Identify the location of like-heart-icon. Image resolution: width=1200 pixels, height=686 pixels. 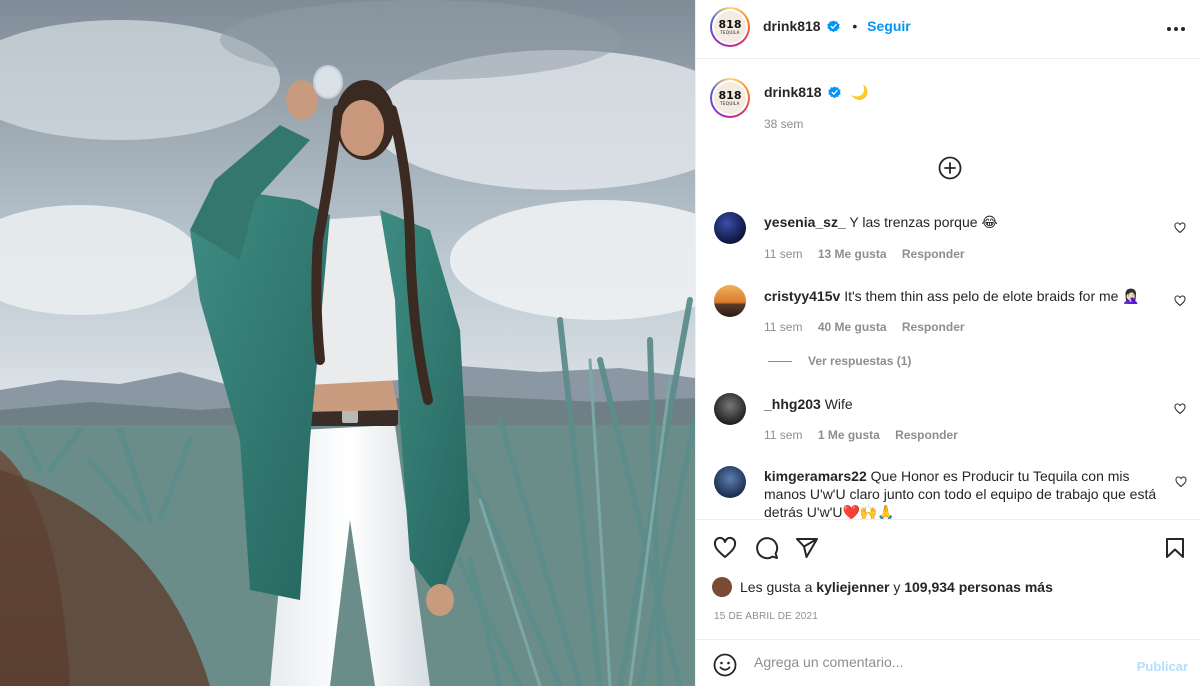
(725, 548).